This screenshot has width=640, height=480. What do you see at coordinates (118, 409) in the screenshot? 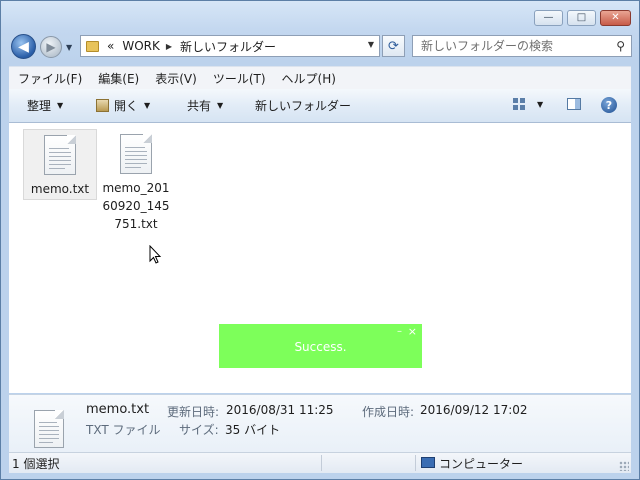
I see `details-file-name: memo.txt` at bounding box center [118, 409].